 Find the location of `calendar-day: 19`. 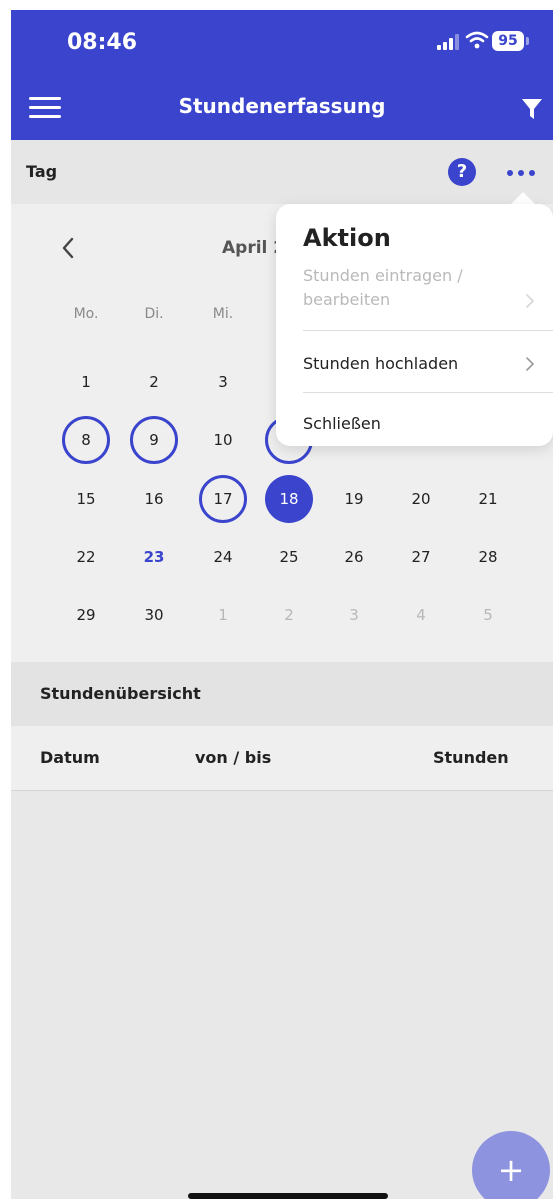

calendar-day: 19 is located at coordinates (354, 499).